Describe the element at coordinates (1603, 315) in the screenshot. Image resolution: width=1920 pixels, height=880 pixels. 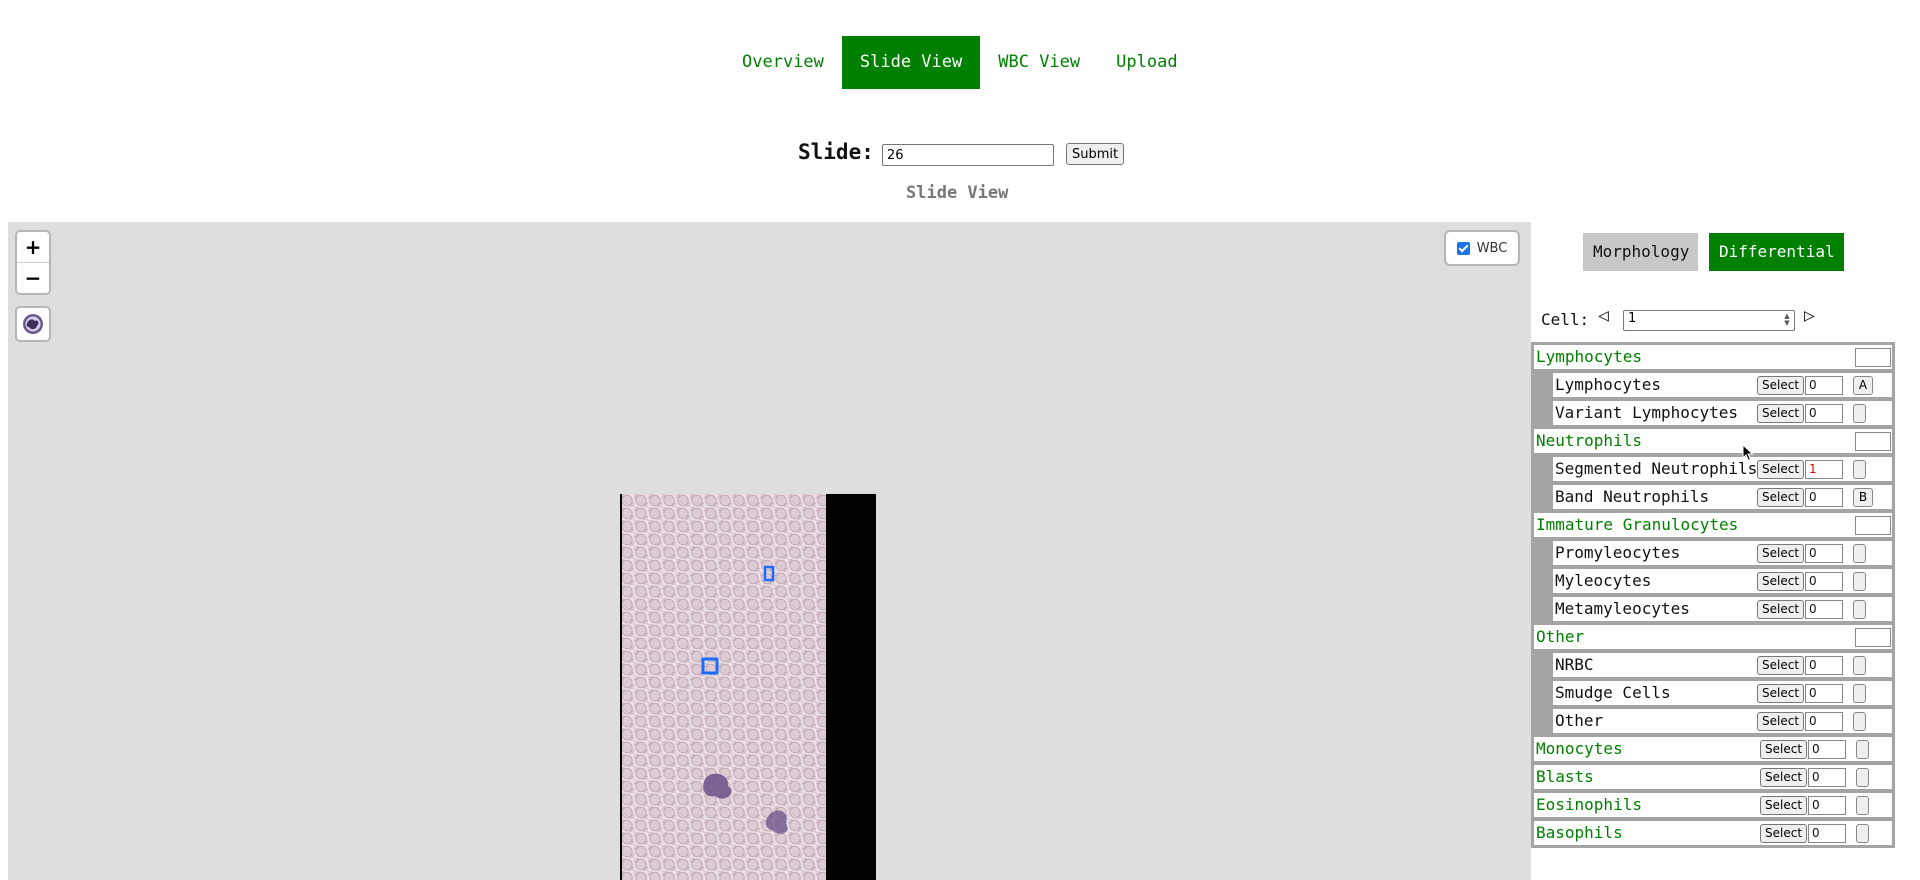
I see `cell-prev-icon: ◁` at that location.